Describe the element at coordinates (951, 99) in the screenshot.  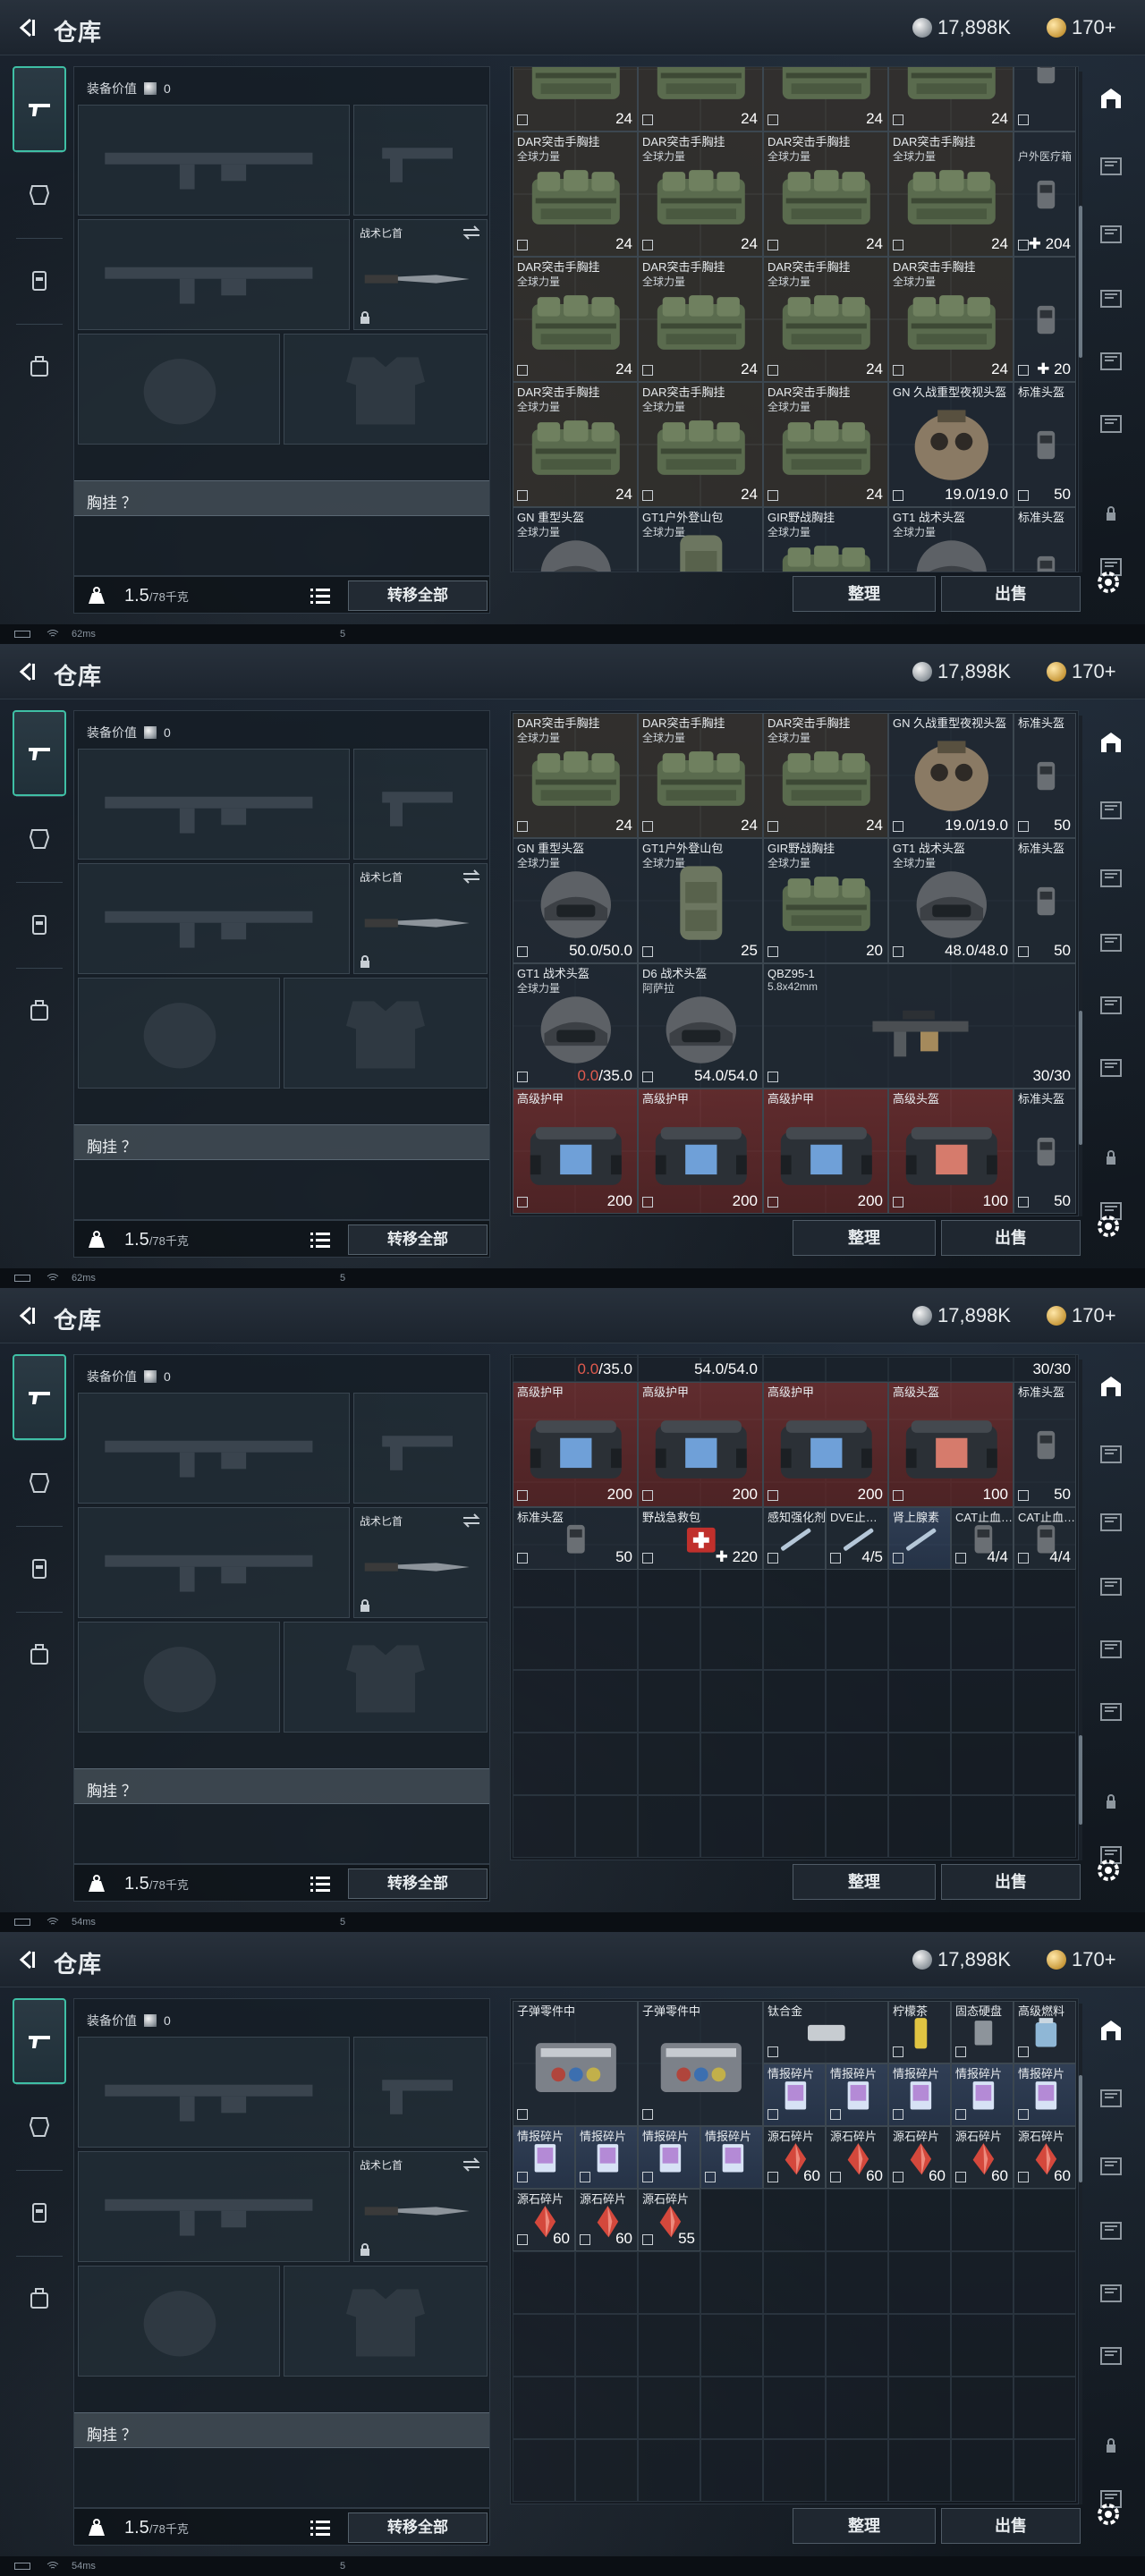
I see `inventory-item: 24` at that location.